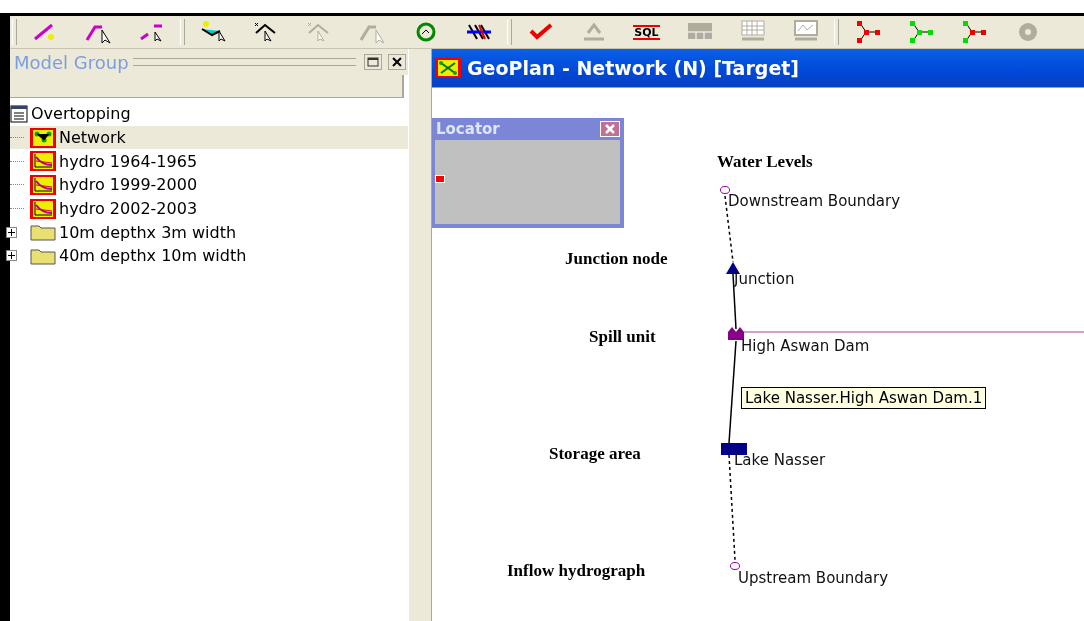  I want to click on annotation-label: Storage area, so click(595, 454).